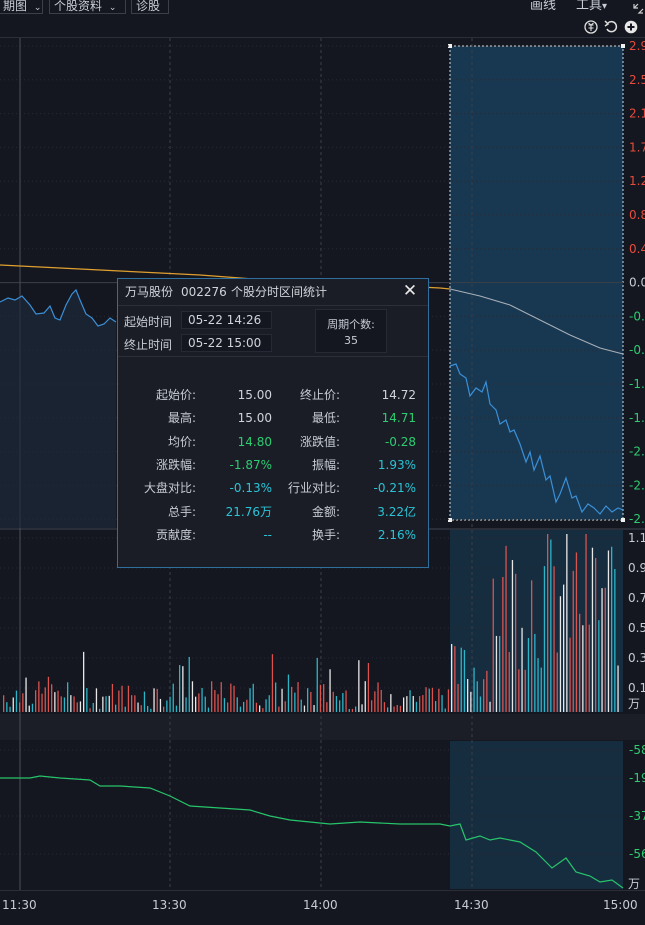 The height and width of the screenshot is (925, 645). I want to click on end-time-field: 05-22 15:00, so click(226, 343).